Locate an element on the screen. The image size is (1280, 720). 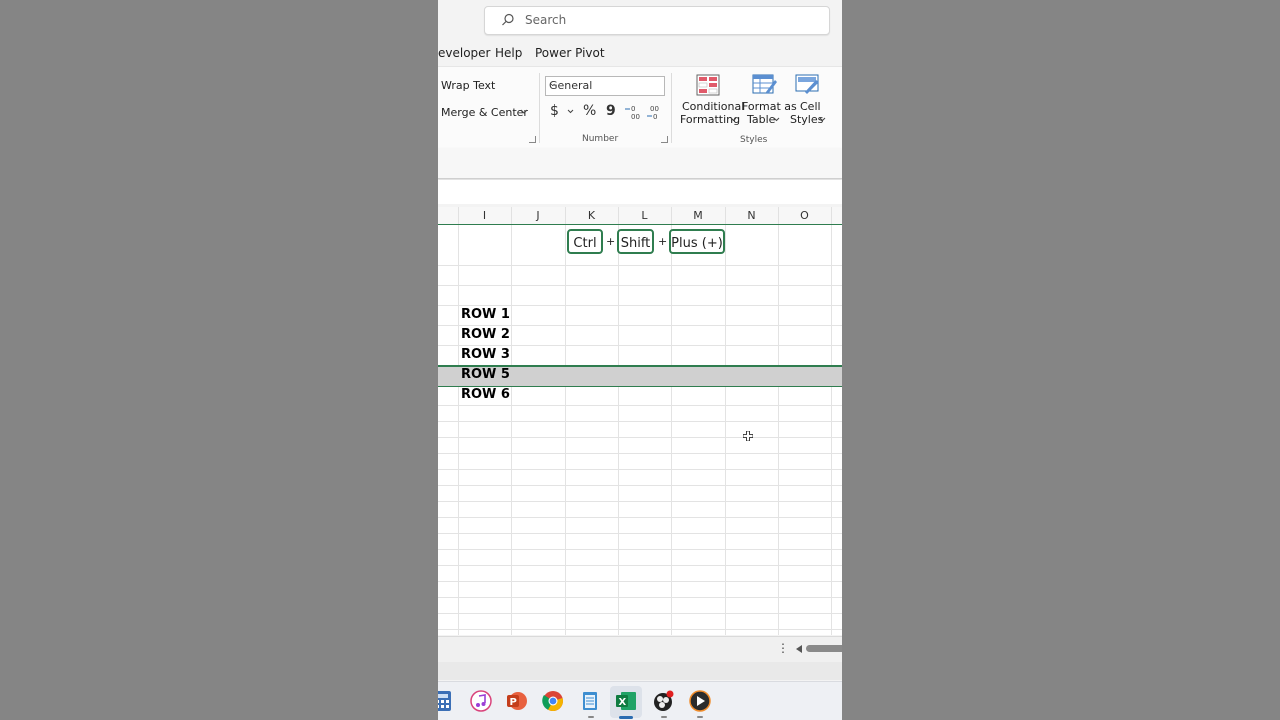
search-box: Search is located at coordinates (657, 20).